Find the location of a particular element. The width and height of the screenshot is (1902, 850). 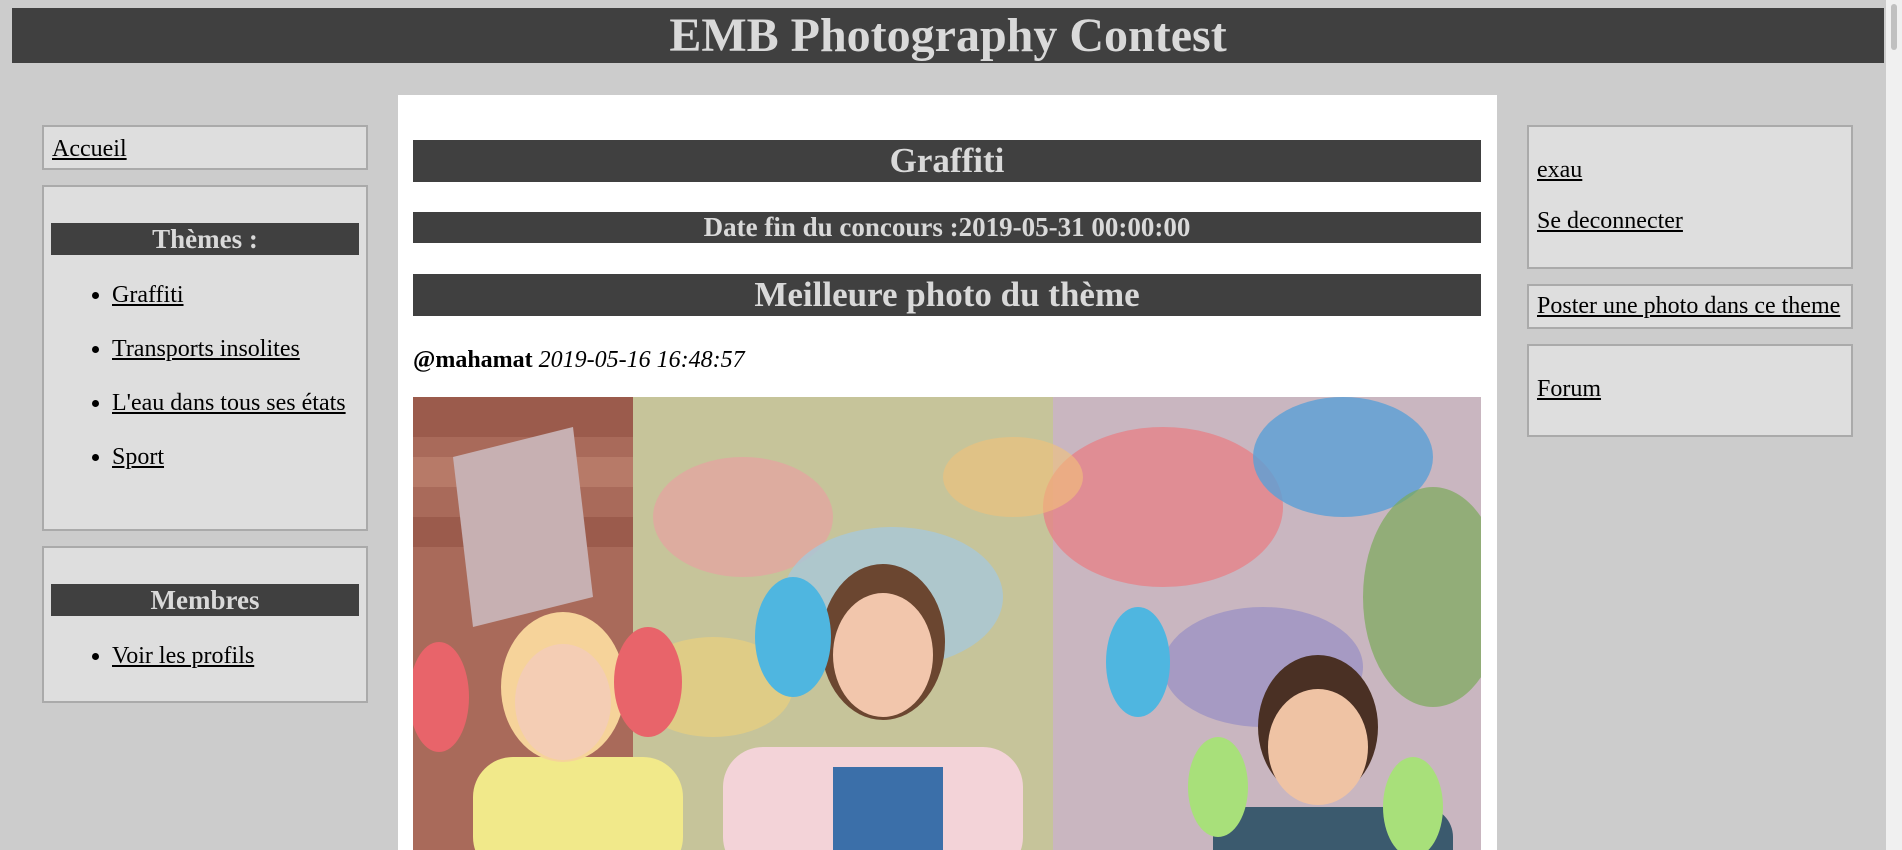

post-photo-box: Poster une photo dans ce theme is located at coordinates (1690, 306).